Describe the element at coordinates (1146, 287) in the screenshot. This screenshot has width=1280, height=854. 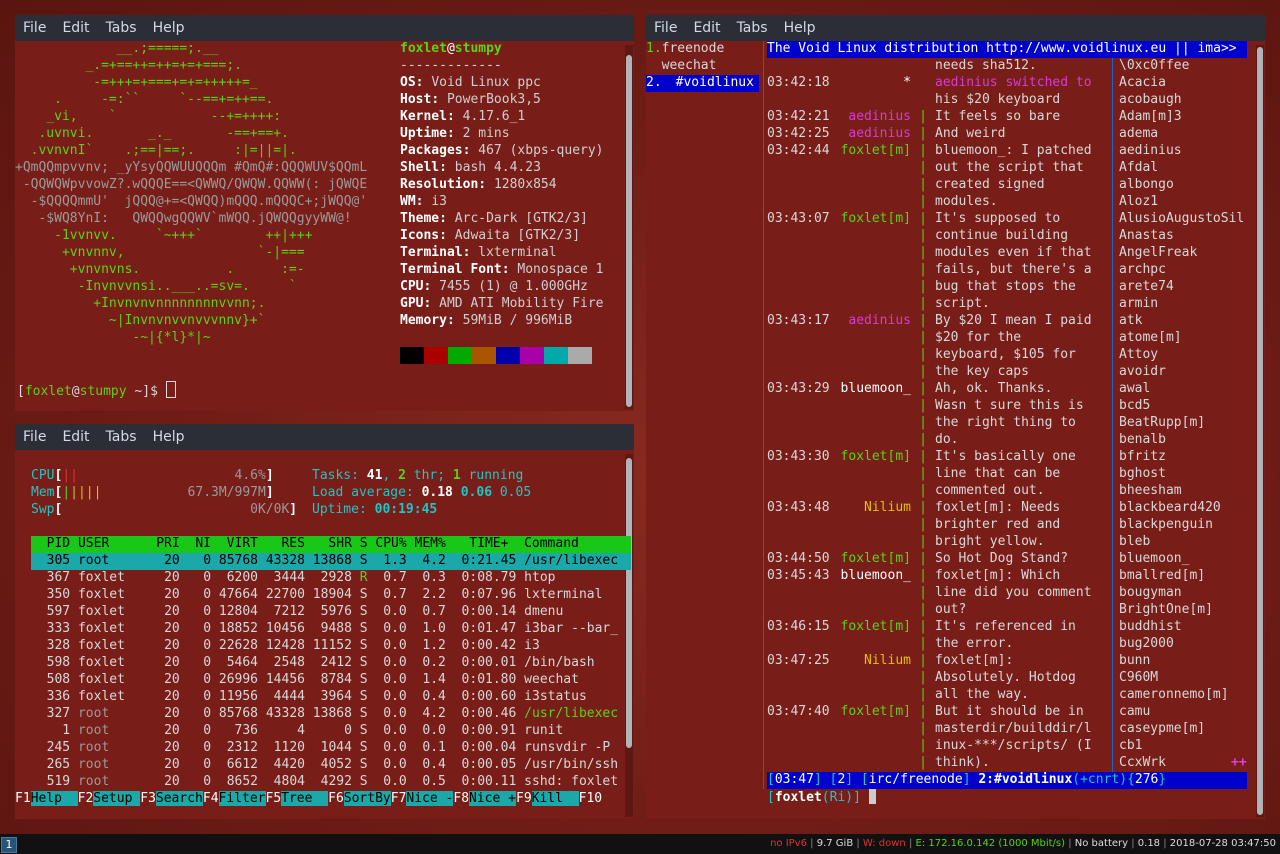
I see `nicklist-item: arete74` at that location.